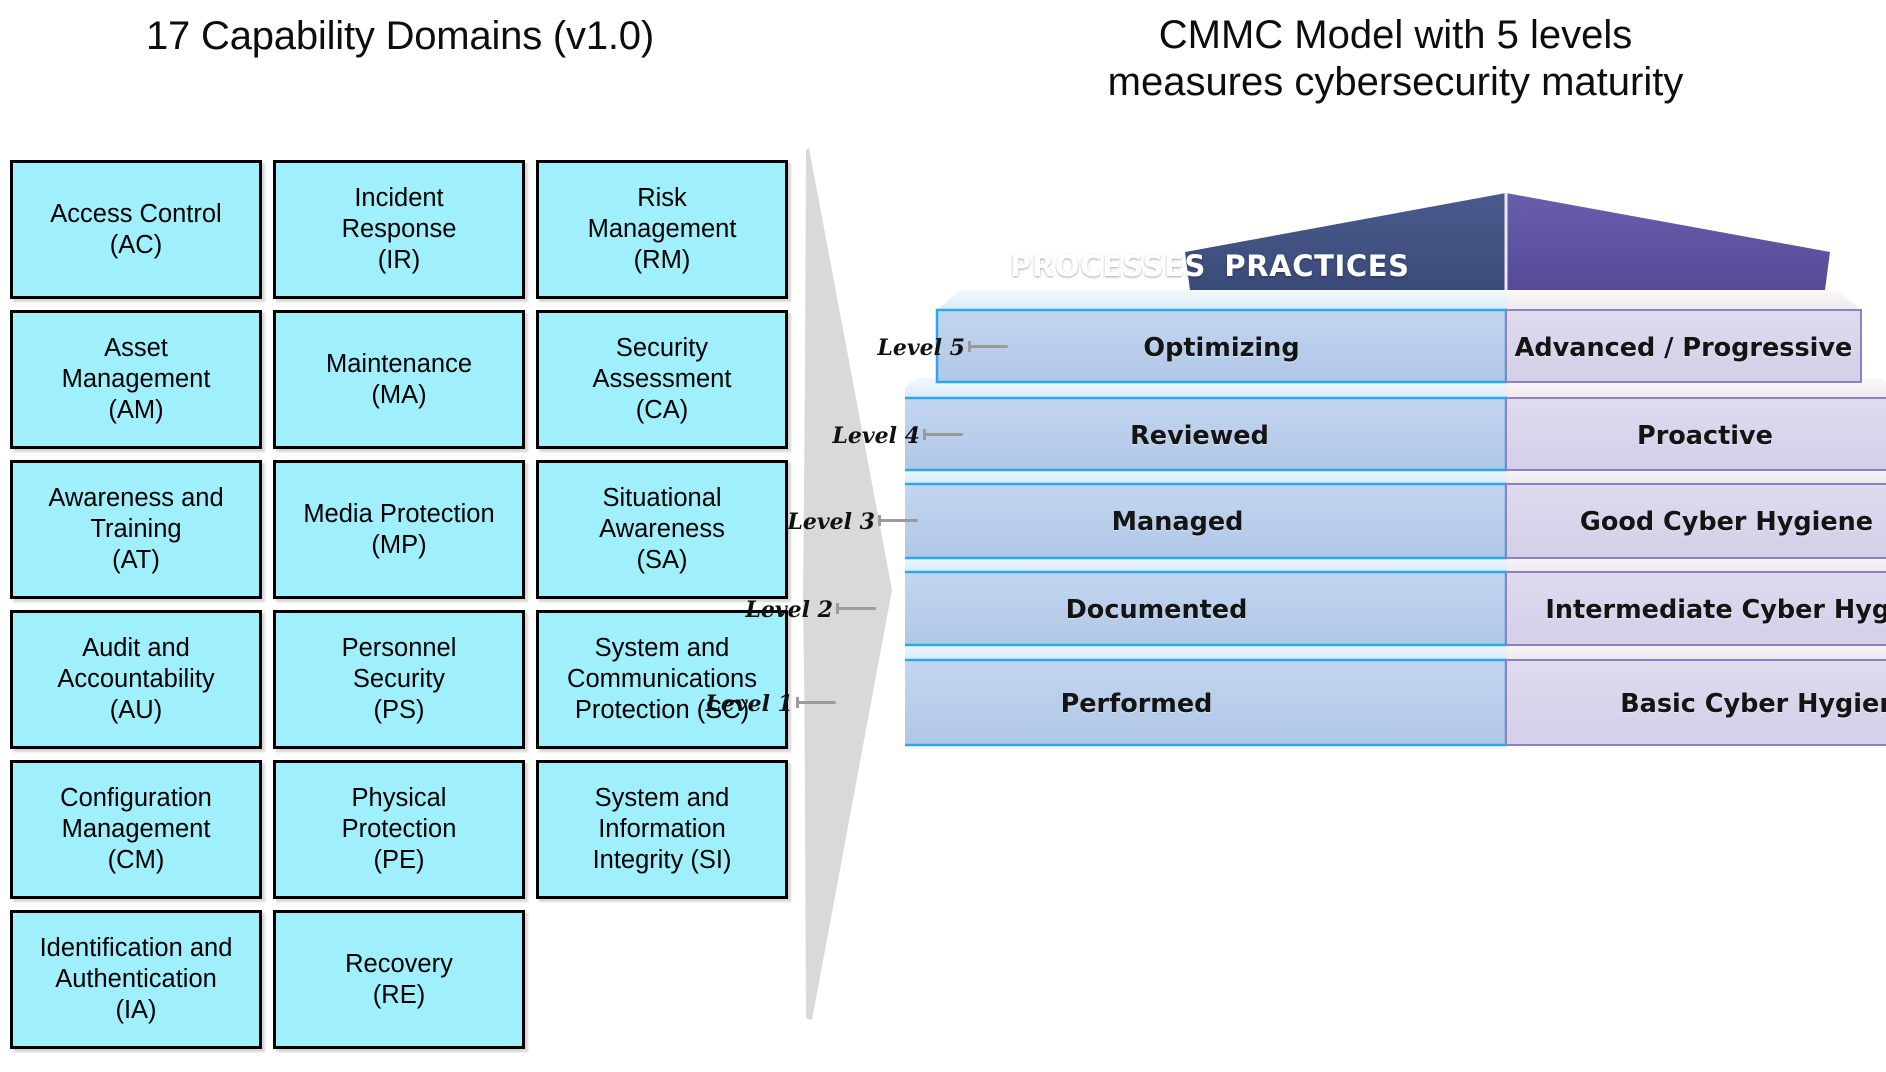  What do you see at coordinates (1156, 610) in the screenshot?
I see `level-2-process-text: Documented` at bounding box center [1156, 610].